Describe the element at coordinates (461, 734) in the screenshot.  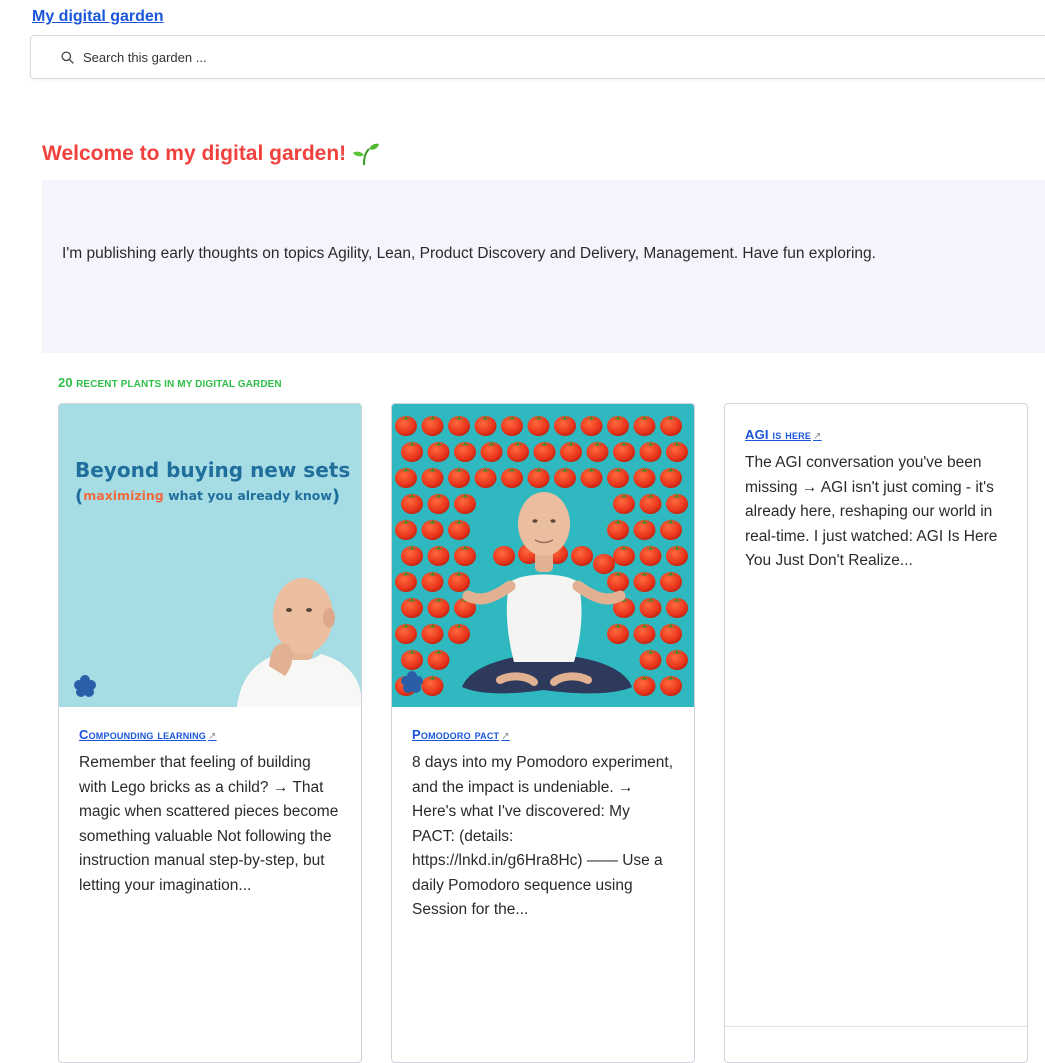
I see `card-title-link: Pomodoro pact ↗` at that location.